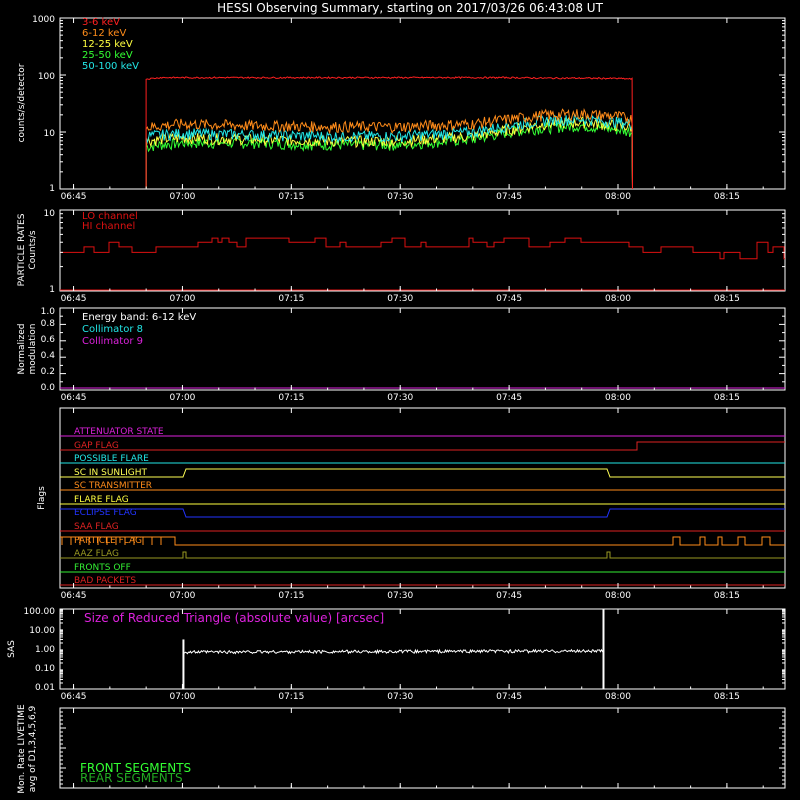  Describe the element at coordinates (22, 348) in the screenshot. I see `modulation-ylabel-1: Normalized` at that location.